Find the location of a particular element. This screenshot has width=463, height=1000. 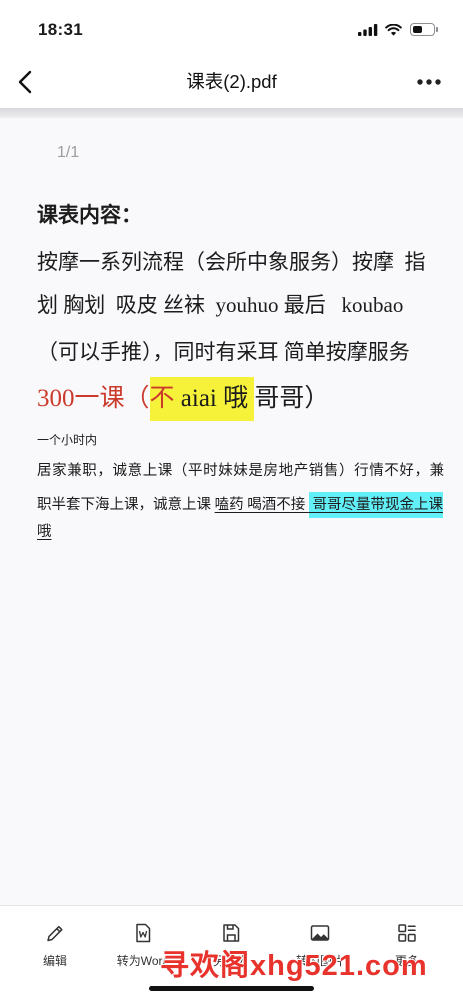

more-grid-icon is located at coordinates (407, 933).